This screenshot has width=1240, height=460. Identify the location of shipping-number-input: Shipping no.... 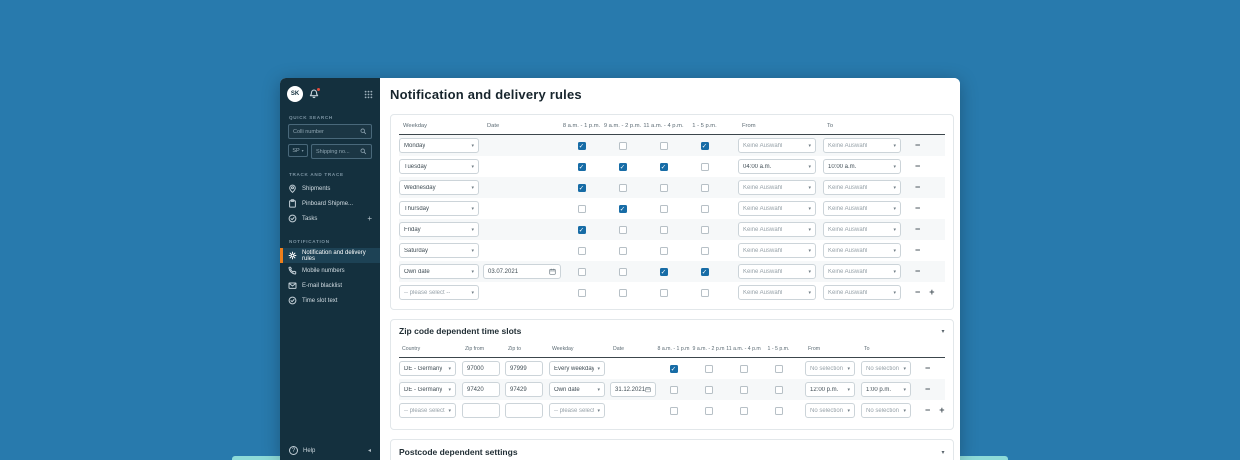
(341, 151).